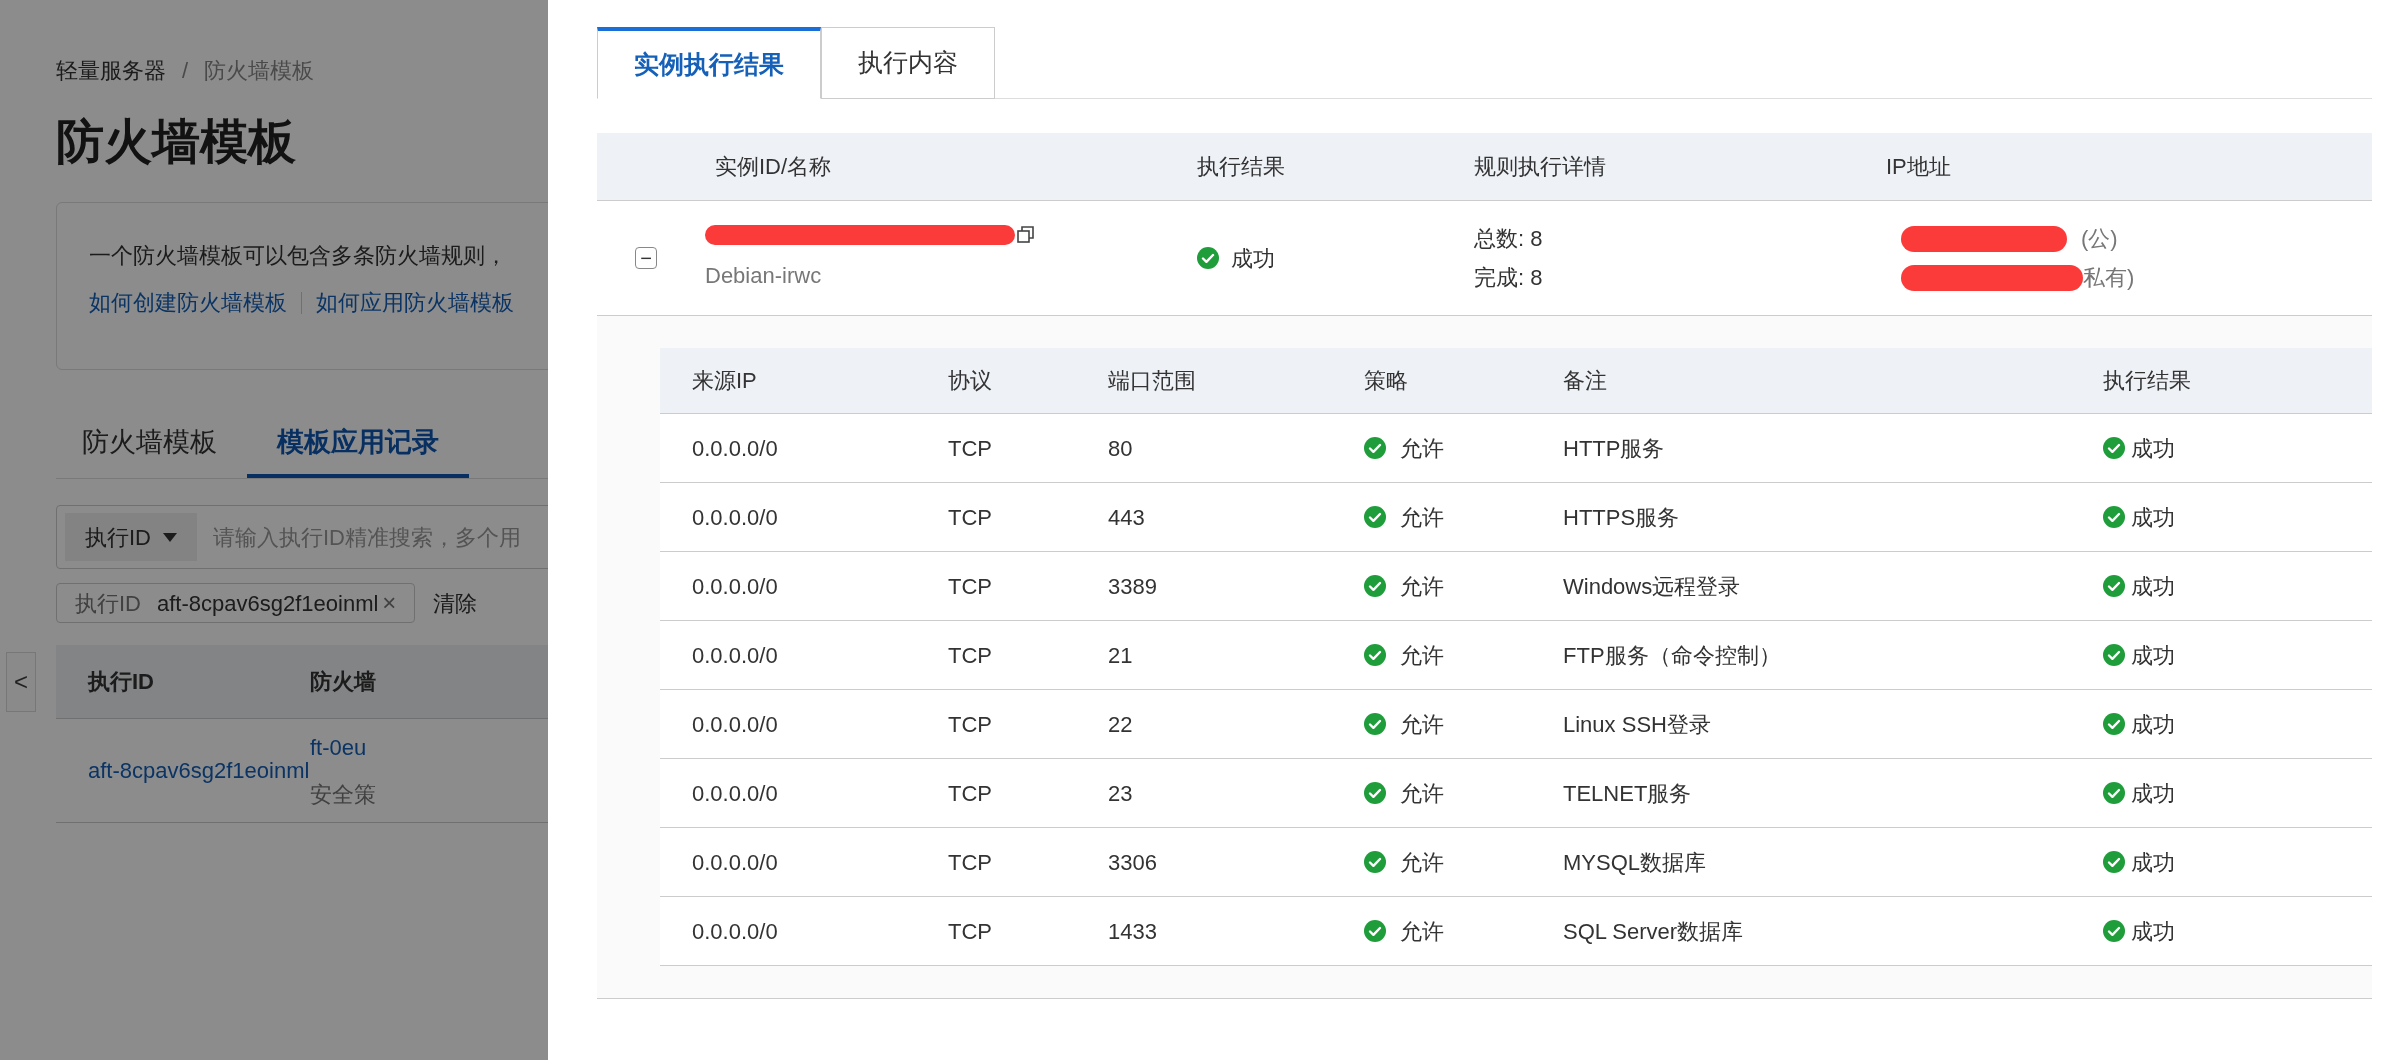 The image size is (2384, 1060). I want to click on info-text: 一个防火墙模板可以包含多条防火墙规则，, so click(298, 256).